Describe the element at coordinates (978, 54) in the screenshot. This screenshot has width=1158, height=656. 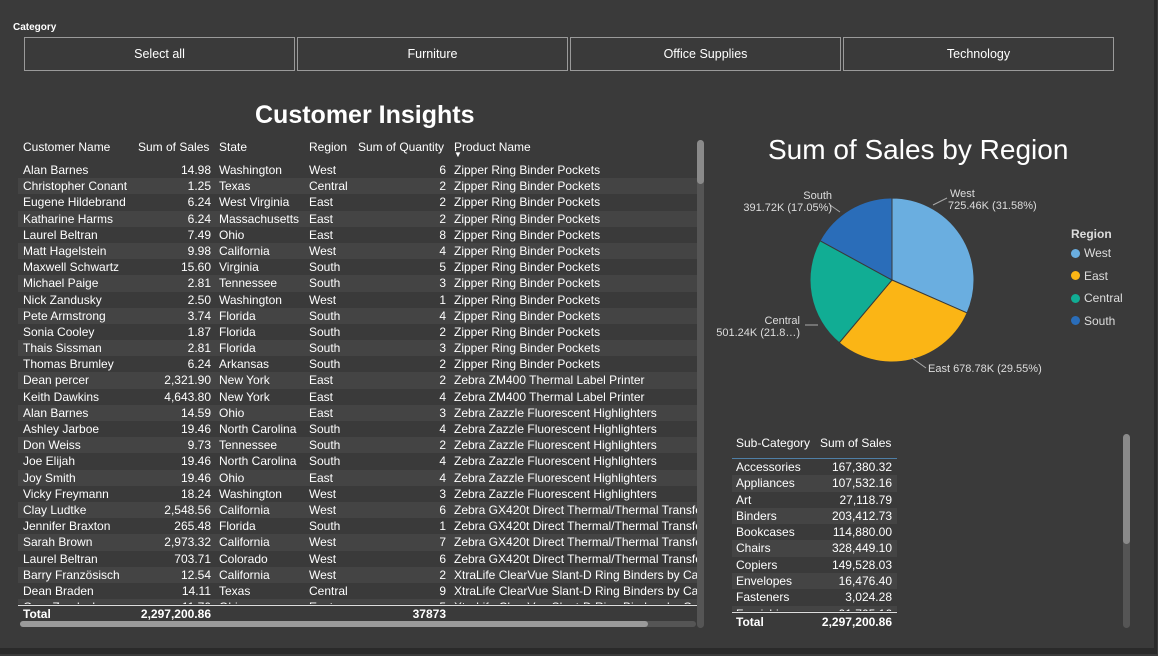
I see `slicer-technology: Technology` at that location.